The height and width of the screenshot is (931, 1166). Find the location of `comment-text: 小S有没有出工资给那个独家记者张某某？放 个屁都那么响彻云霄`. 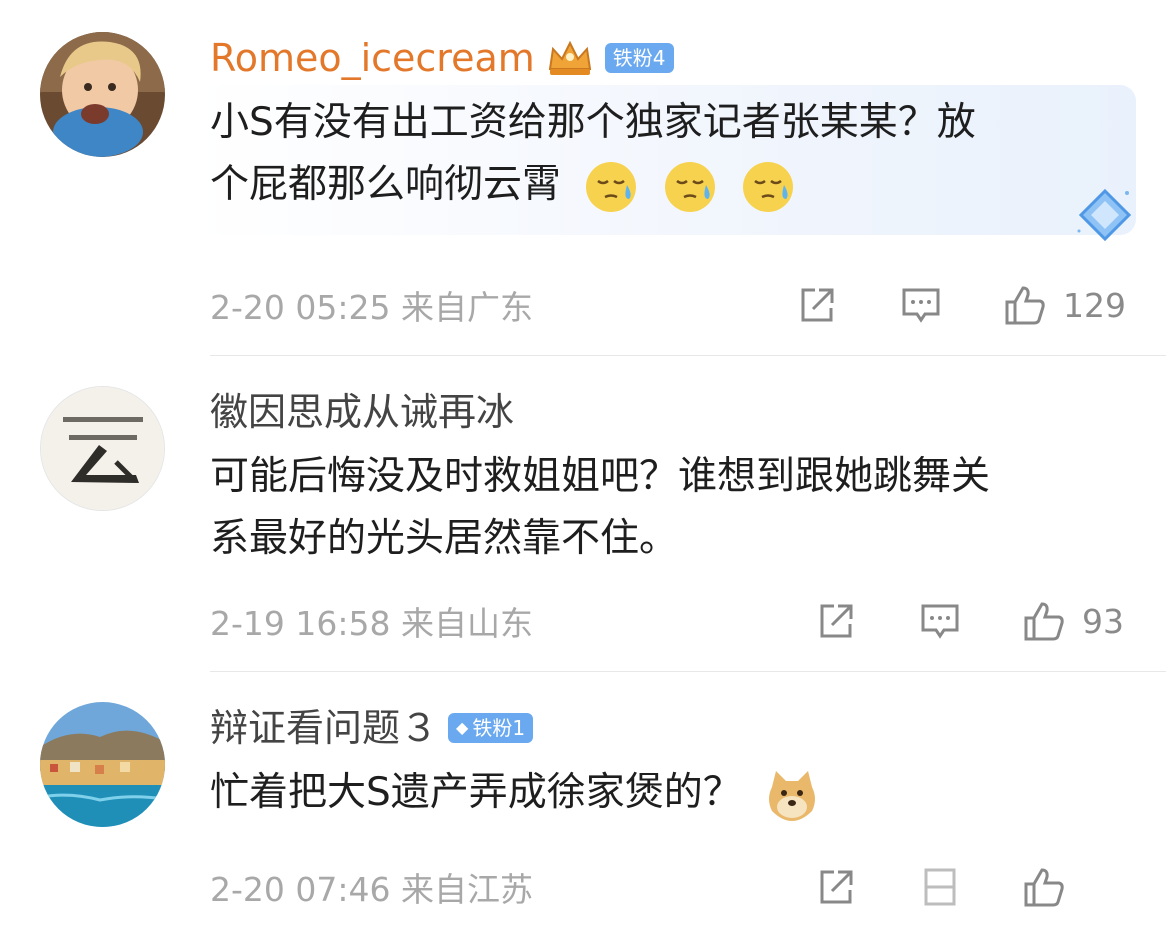

comment-text: 小S有没有出工资给那个独家记者张某某？放 个屁都那么响彻云霄 is located at coordinates (668, 154).